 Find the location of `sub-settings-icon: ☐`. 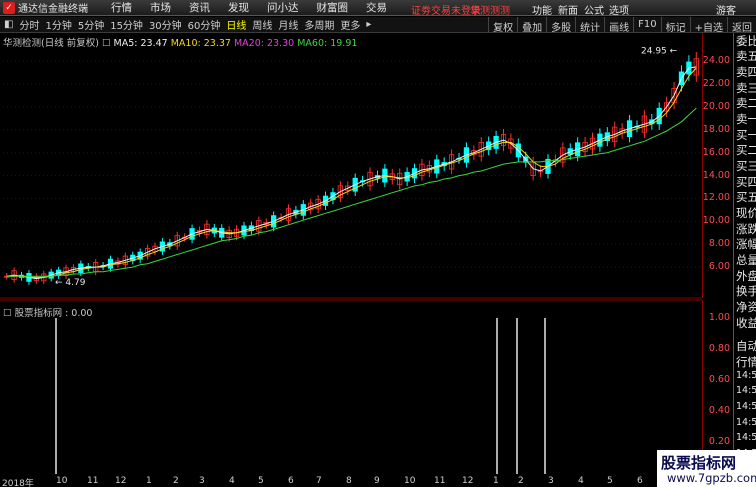

sub-settings-icon: ☐ is located at coordinates (7, 313).